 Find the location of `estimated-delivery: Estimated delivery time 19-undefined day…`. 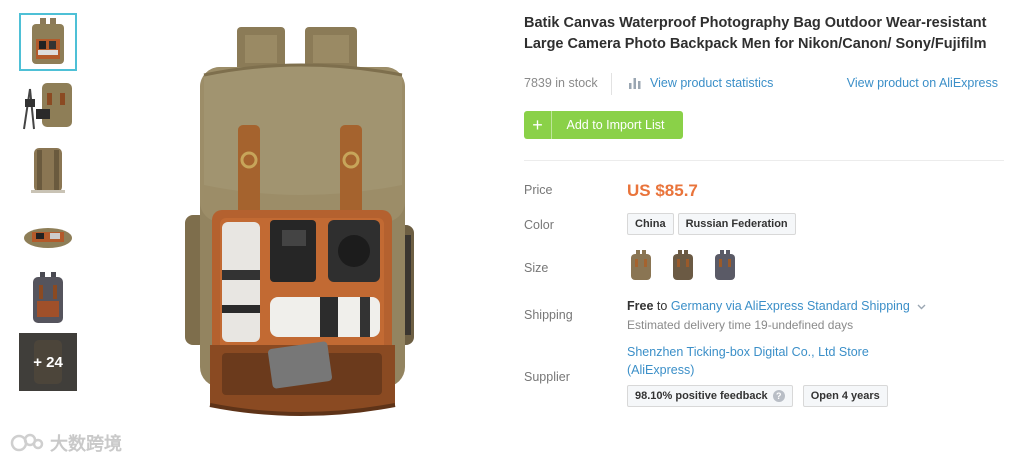

estimated-delivery: Estimated delivery time 19-undefined day… is located at coordinates (740, 325).